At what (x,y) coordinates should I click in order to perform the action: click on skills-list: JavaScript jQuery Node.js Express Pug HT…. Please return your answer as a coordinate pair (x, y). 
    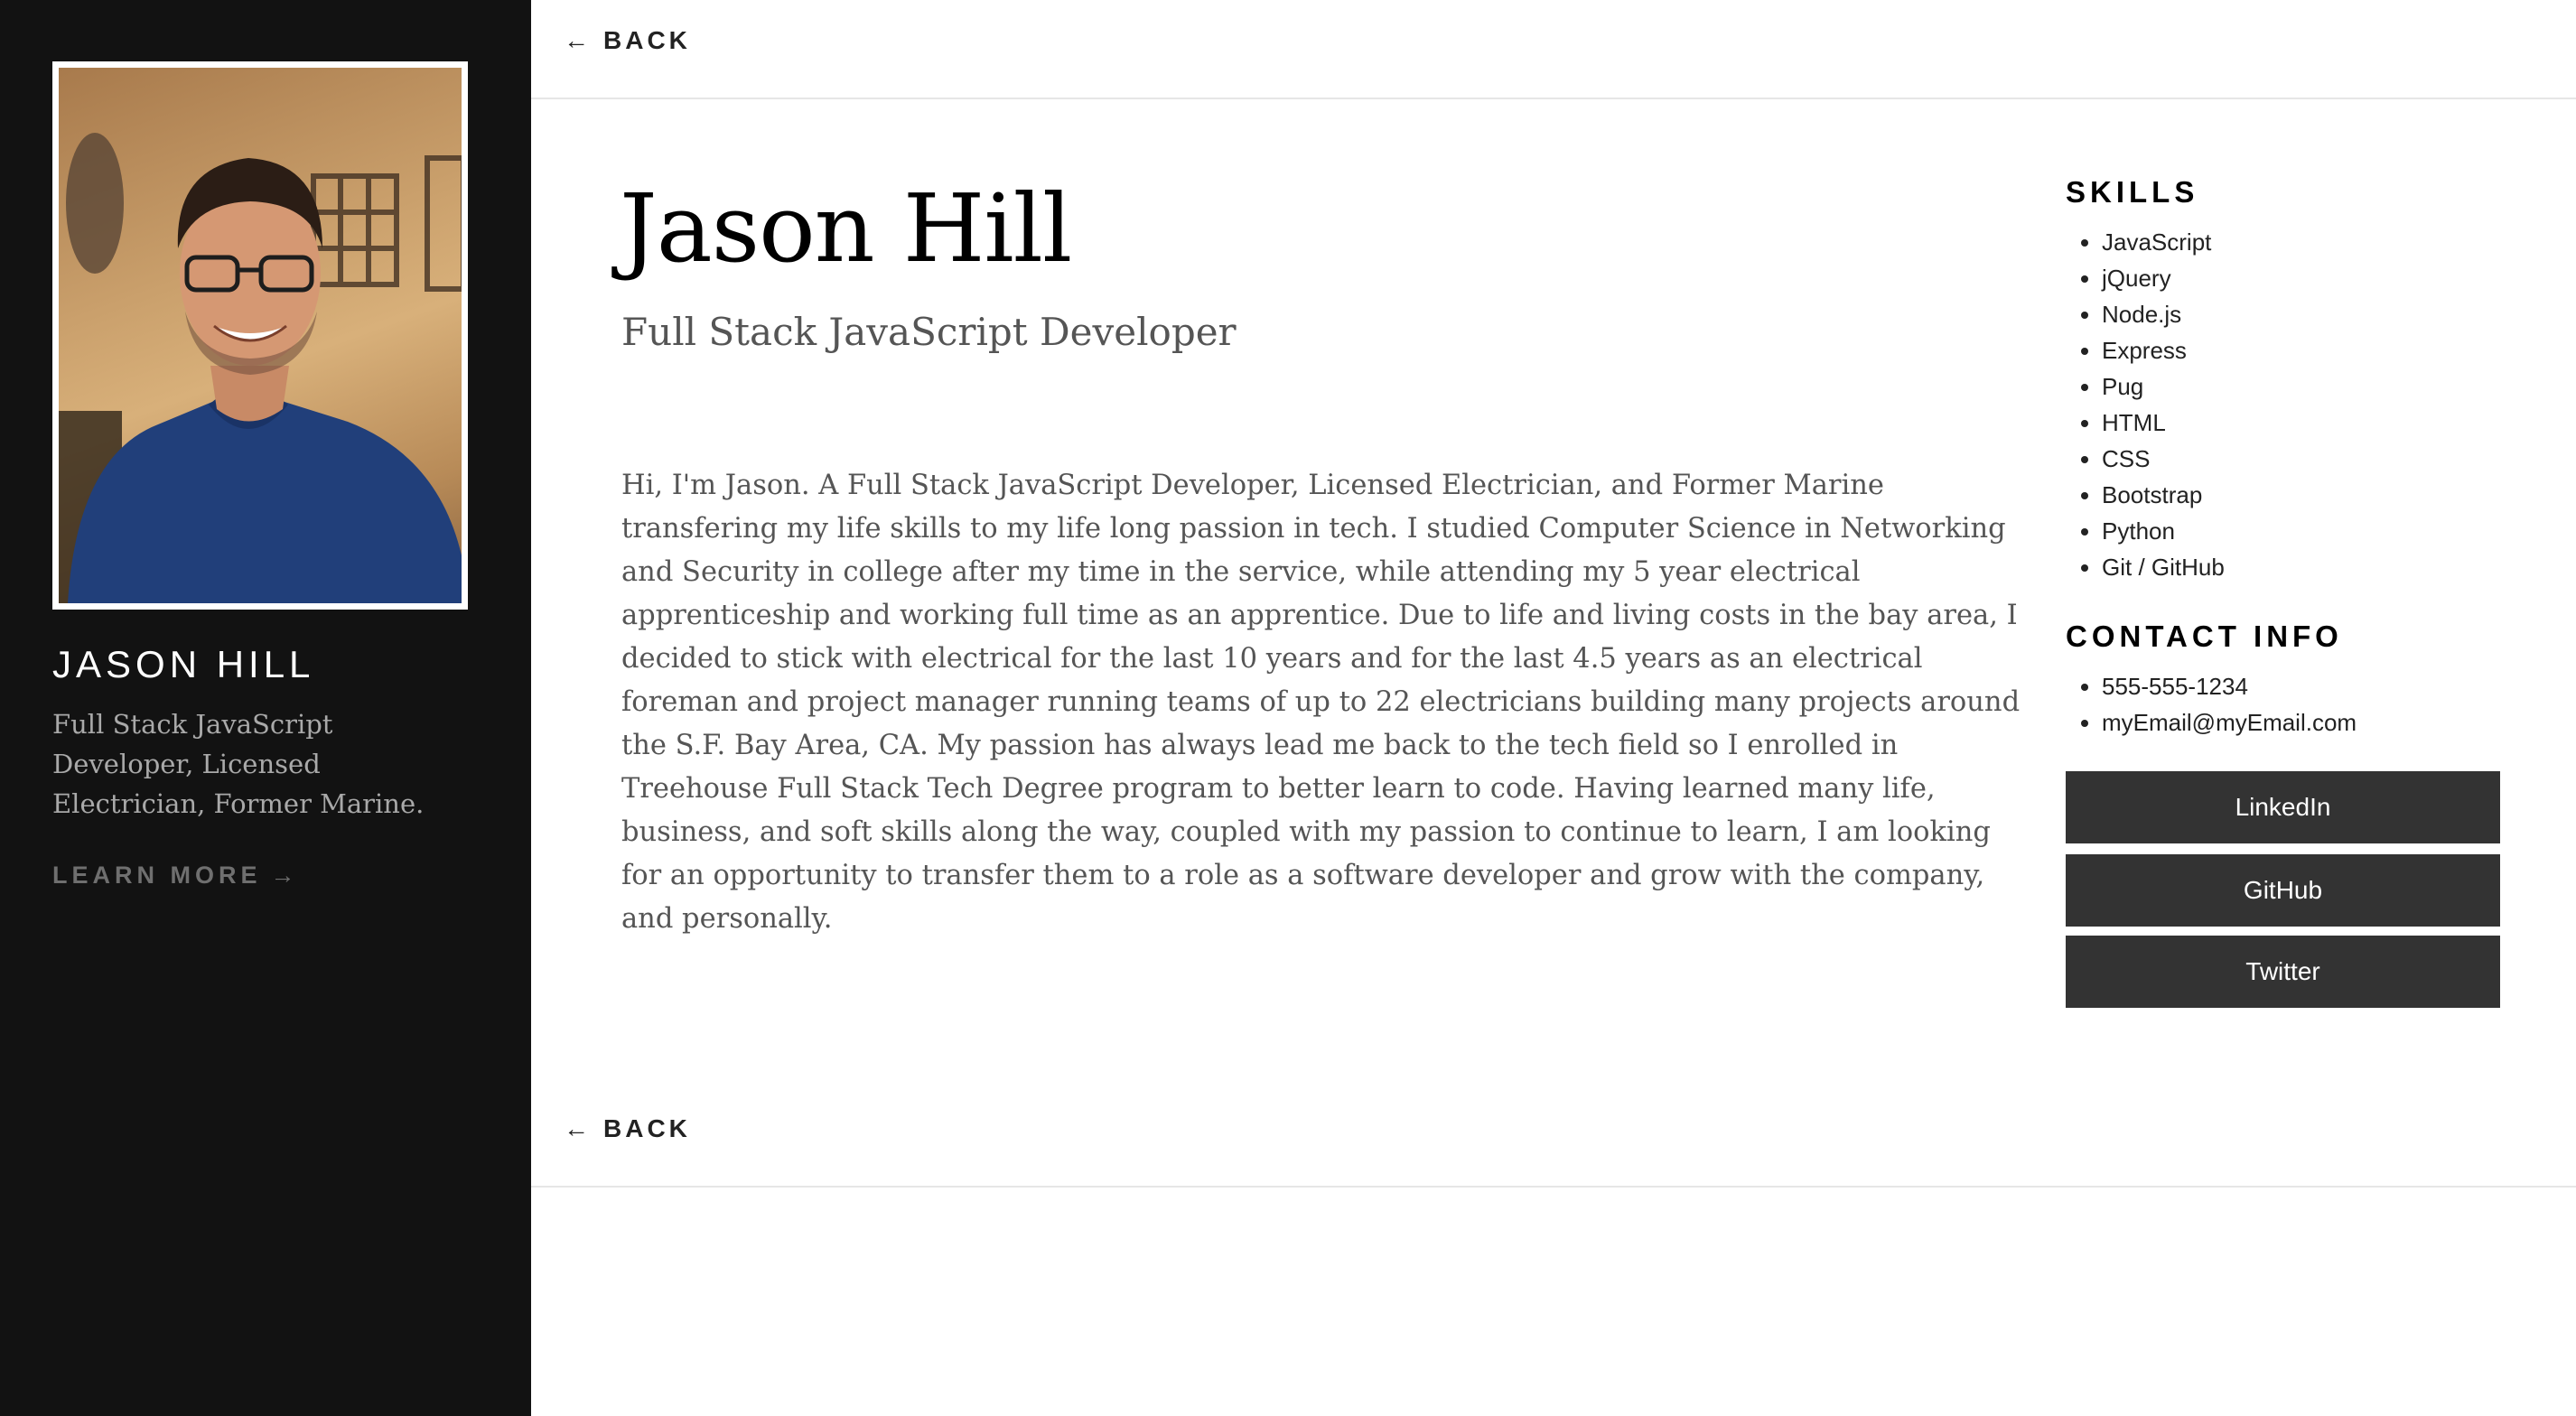
    Looking at the image, I should click on (2145, 404).